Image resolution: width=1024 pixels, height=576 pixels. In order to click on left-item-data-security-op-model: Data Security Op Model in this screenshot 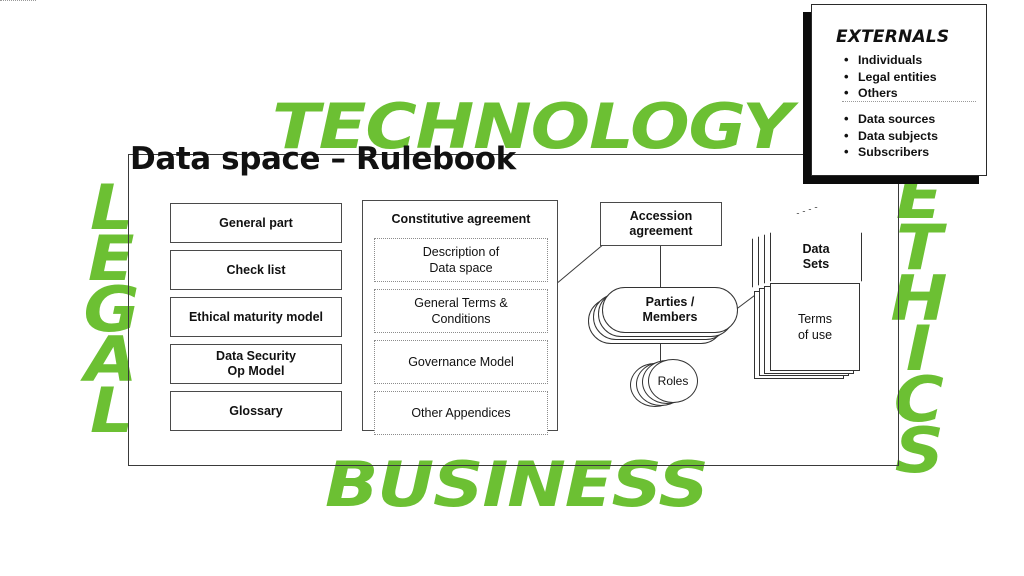, I will do `click(256, 364)`.